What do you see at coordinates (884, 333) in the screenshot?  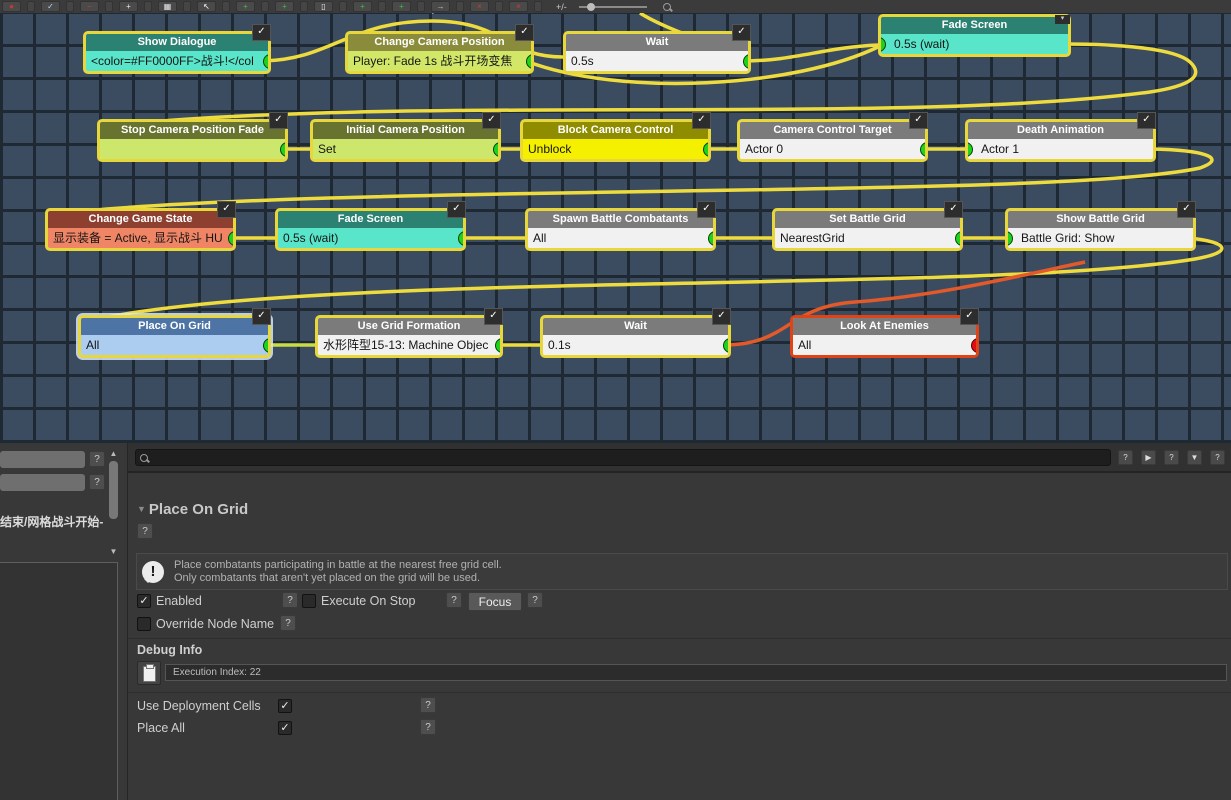 I see `node-look-at-enemies: ✓ Look At Enemies All` at bounding box center [884, 333].